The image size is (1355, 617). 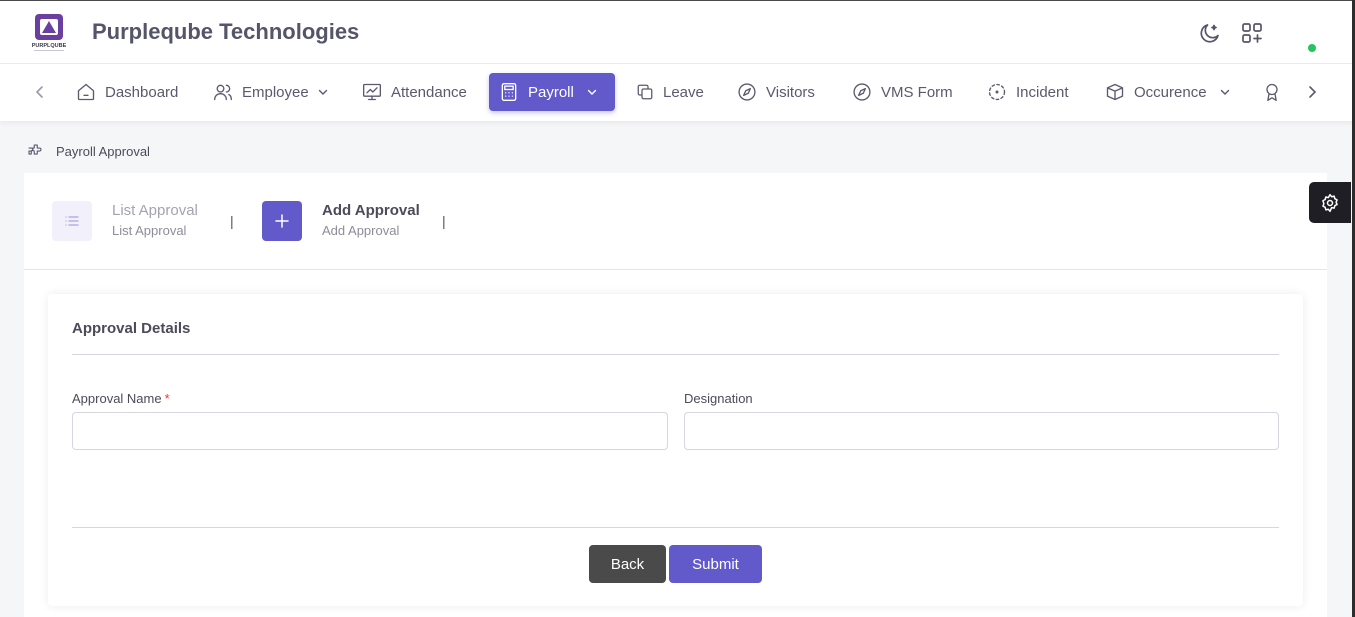 I want to click on plus-icon, so click(x=282, y=221).